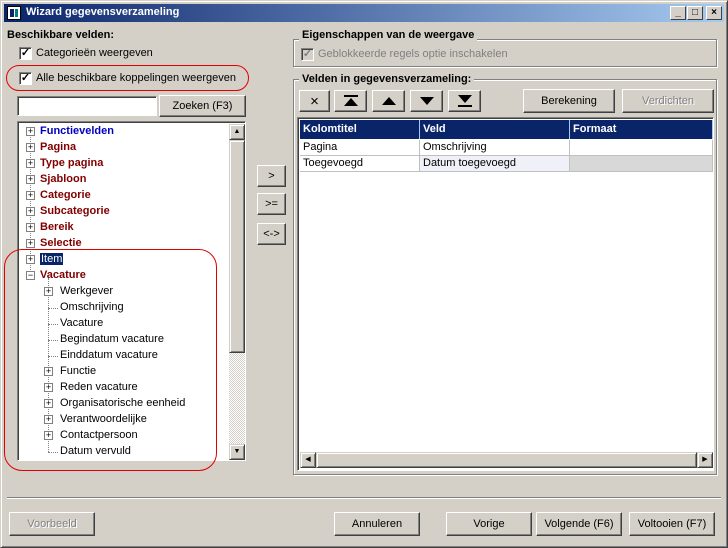  Describe the element at coordinates (52, 524) in the screenshot. I see `preview-button: Voorbeeld` at that location.